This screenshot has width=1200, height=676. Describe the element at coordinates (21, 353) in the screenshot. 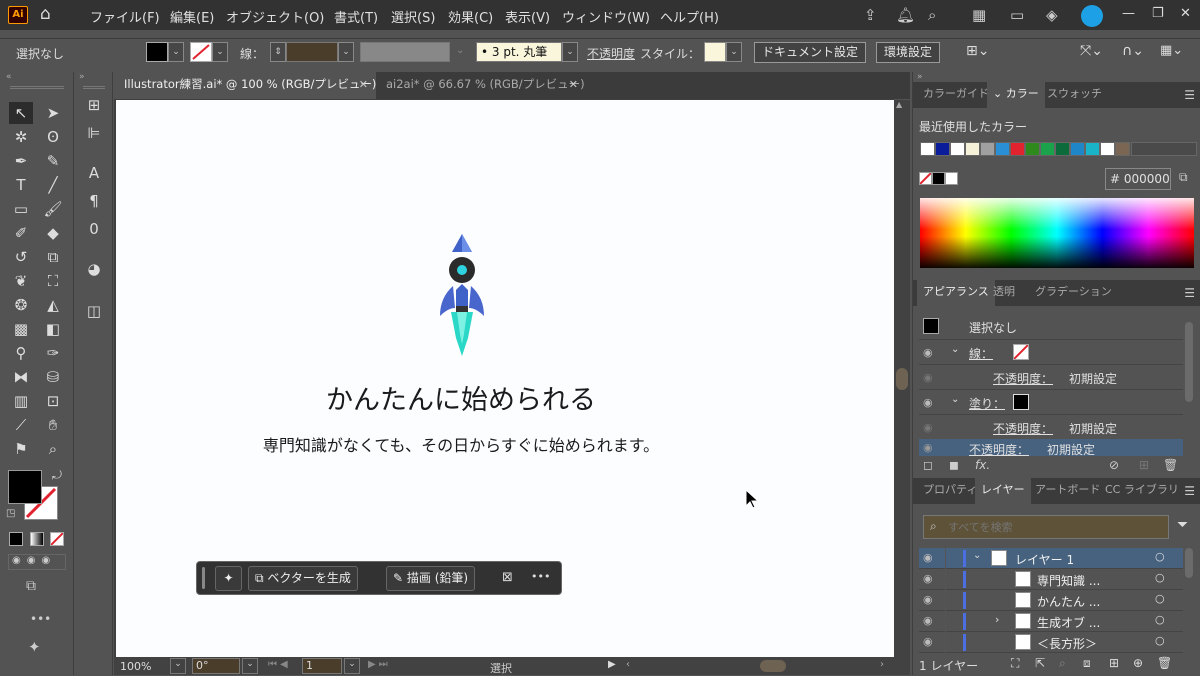

I see `eyedropper-tool-icon: ⚲` at that location.